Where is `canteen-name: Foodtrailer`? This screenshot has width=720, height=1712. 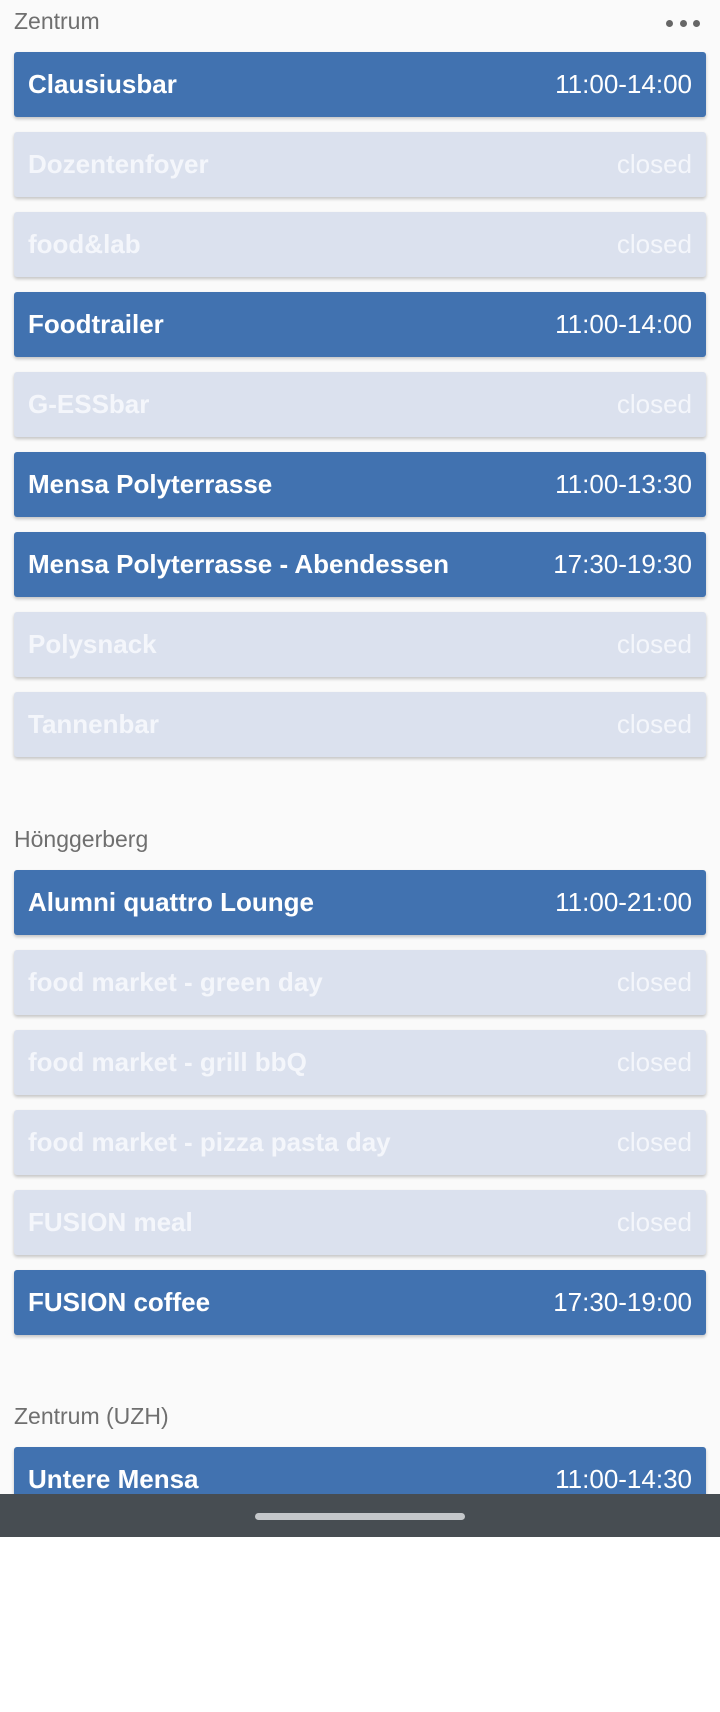 canteen-name: Foodtrailer is located at coordinates (96, 324).